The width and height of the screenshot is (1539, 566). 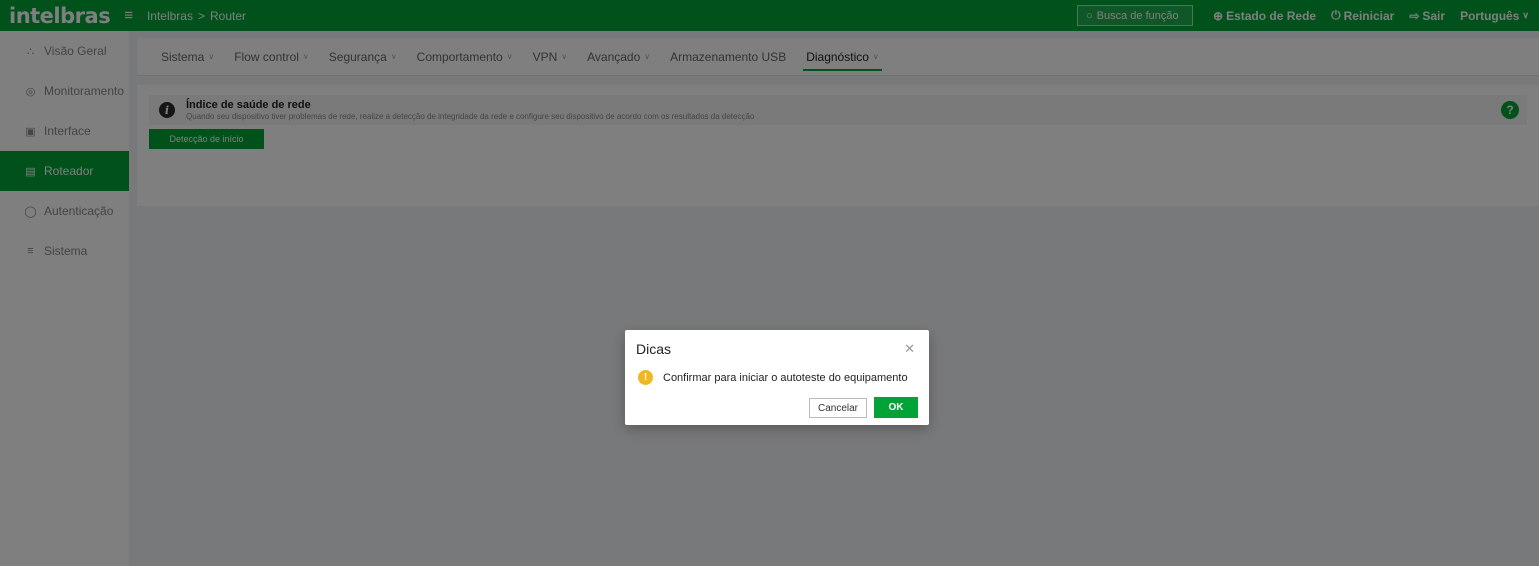 I want to click on close-icon: ✕, so click(x=909, y=349).